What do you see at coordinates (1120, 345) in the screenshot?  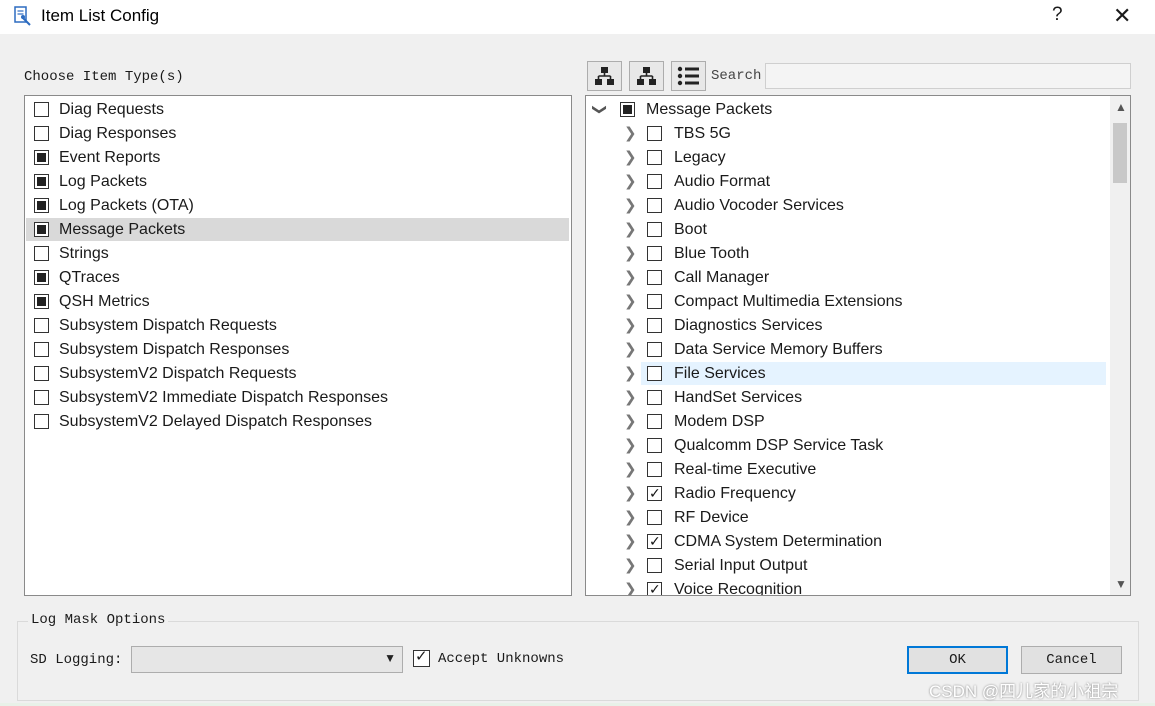 I see `tree-scrollbar: ▲ ▼` at bounding box center [1120, 345].